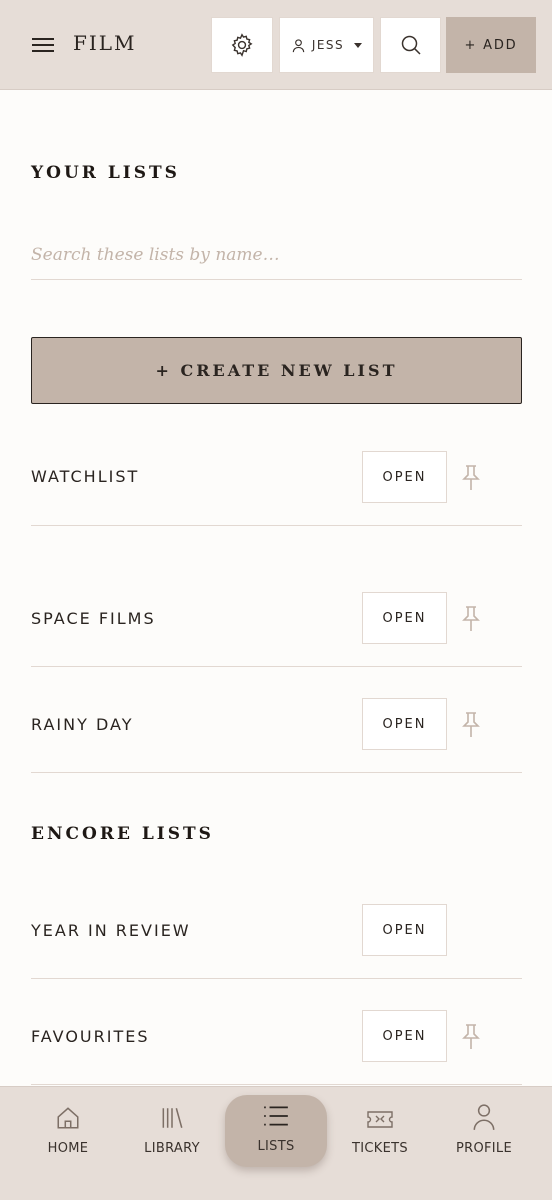 This screenshot has height=1200, width=552. Describe the element at coordinates (276, 614) in the screenshot. I see `list-item: SPACE FILMS OPEN` at that location.